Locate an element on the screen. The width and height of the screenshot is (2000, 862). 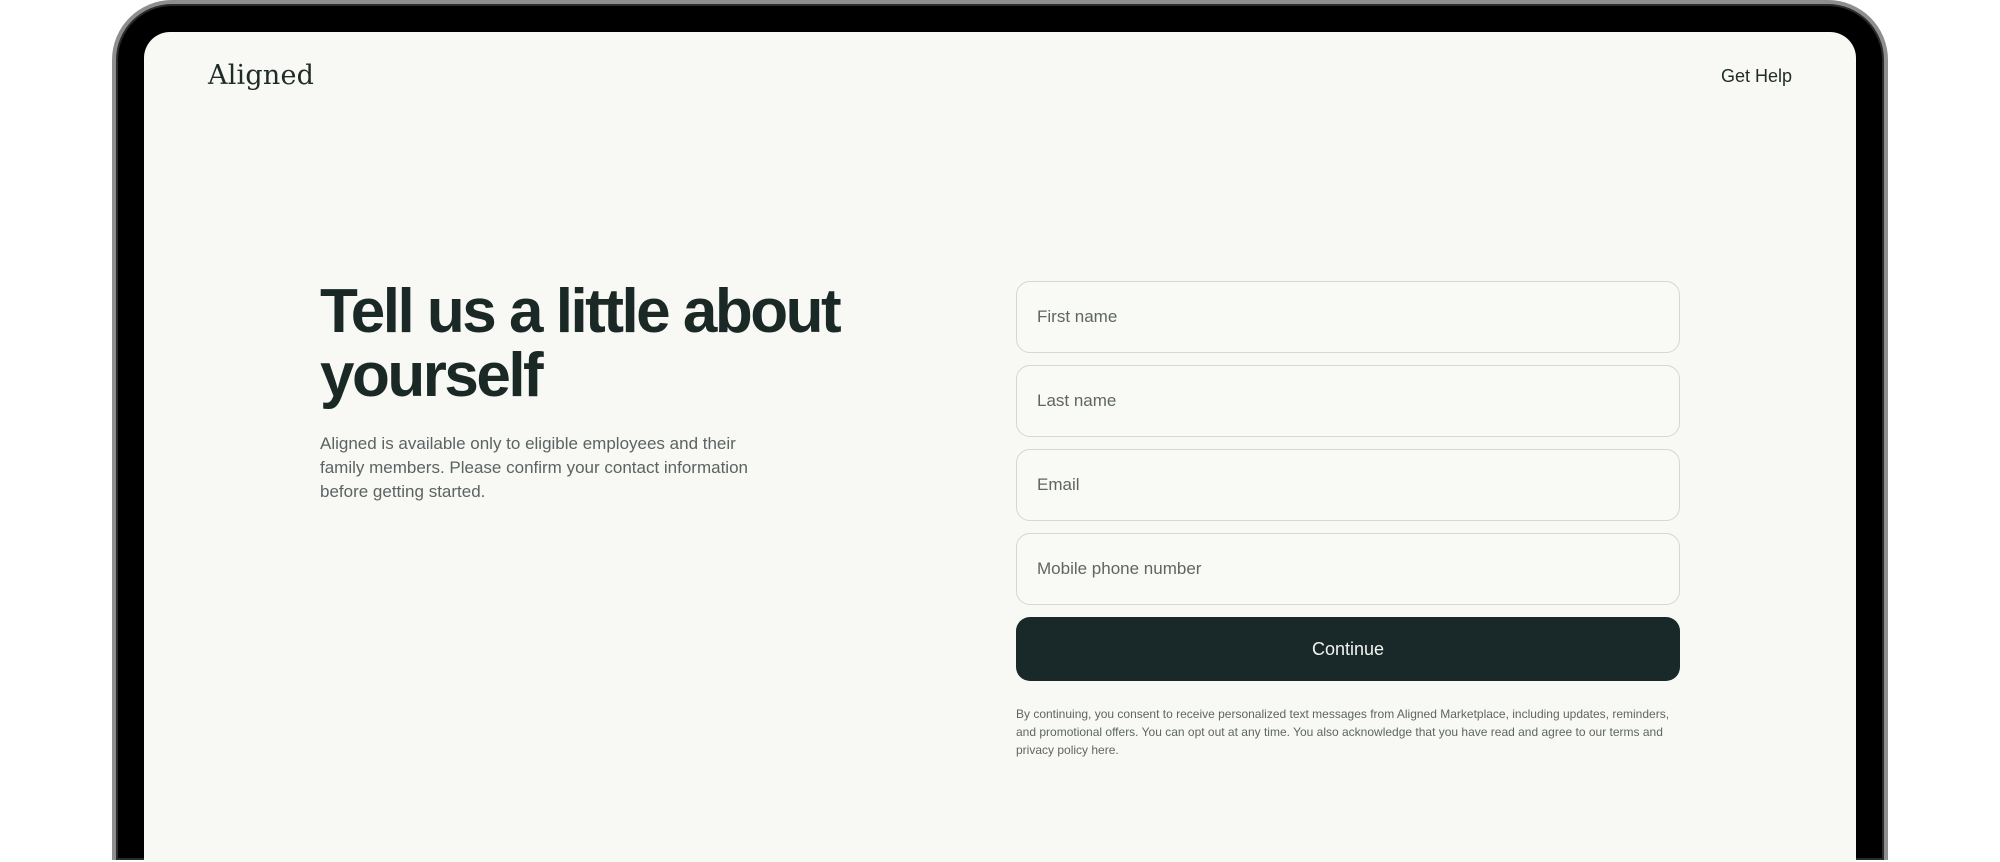
first-name-field is located at coordinates (1348, 317).